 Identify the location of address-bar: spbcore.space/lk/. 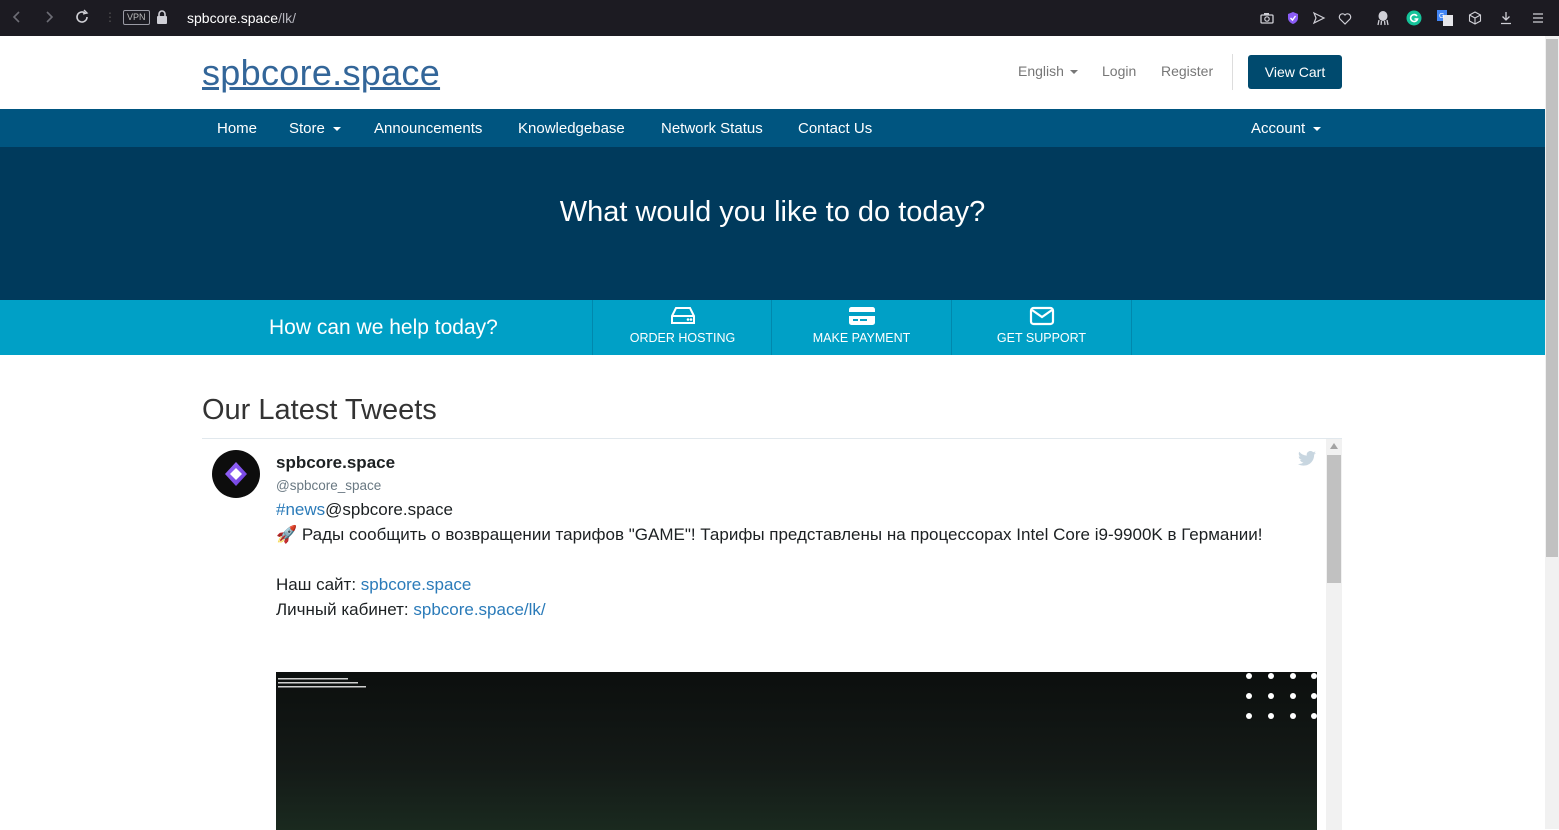
(241, 18).